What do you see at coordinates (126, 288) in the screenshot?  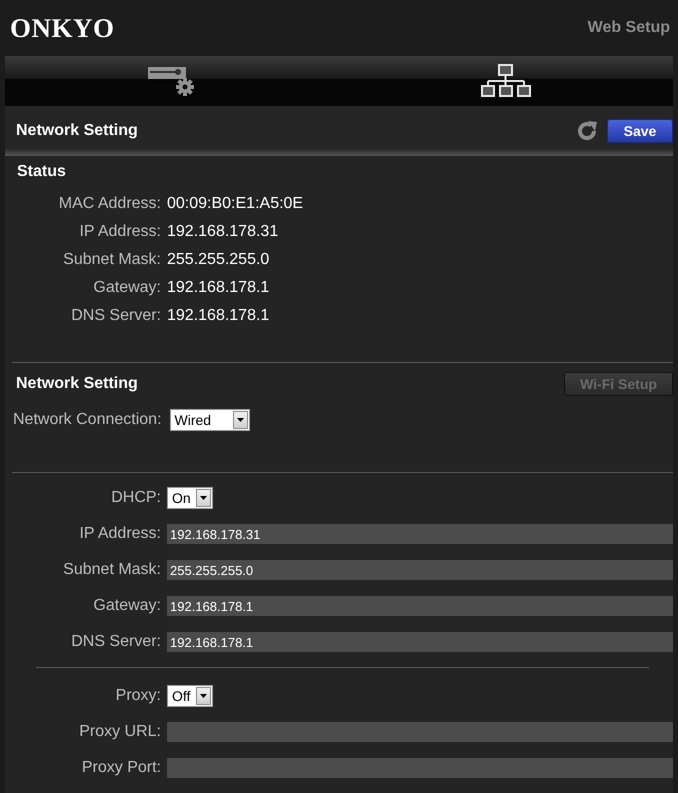 I see `status-label: Gateway:` at bounding box center [126, 288].